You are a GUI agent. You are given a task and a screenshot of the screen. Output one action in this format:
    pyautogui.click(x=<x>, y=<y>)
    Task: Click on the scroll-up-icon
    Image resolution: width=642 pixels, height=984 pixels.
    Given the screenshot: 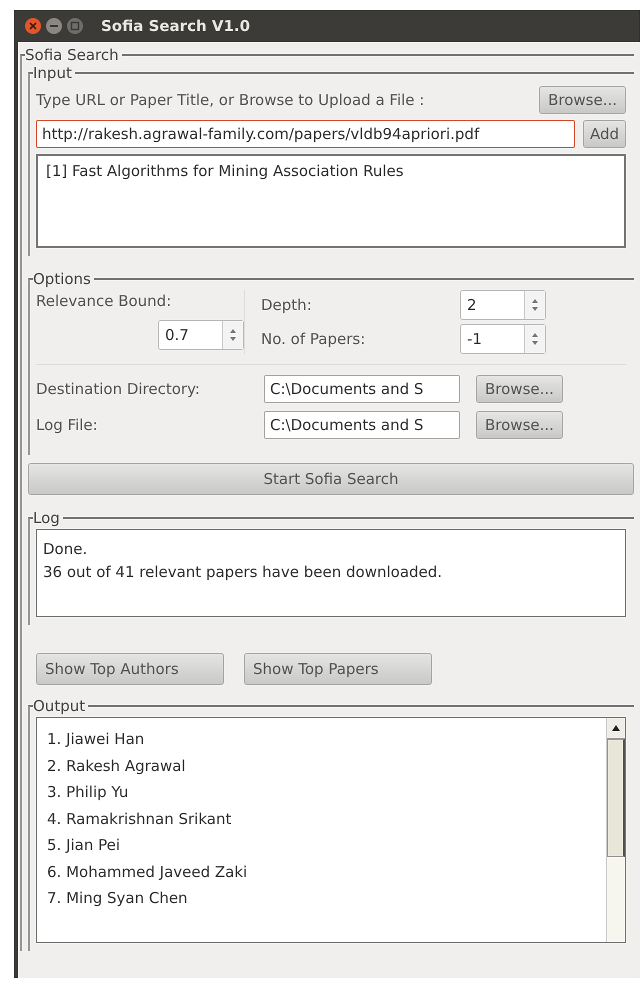 What is the action you would take?
    pyautogui.click(x=616, y=728)
    